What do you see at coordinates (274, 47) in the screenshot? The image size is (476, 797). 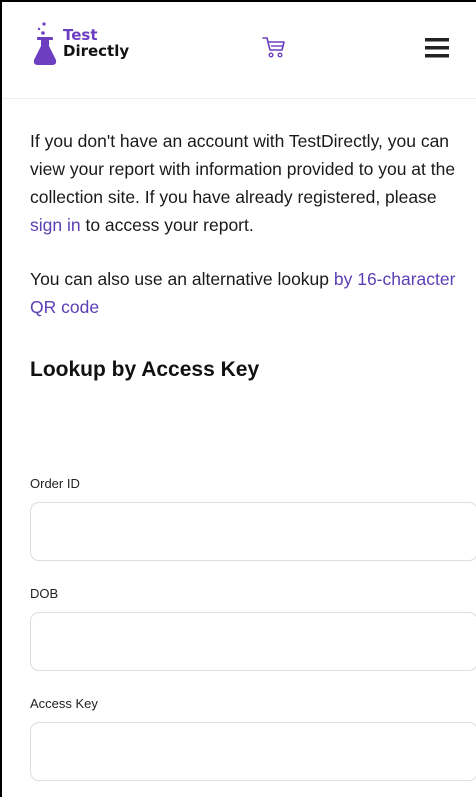 I see `cart-icon` at bounding box center [274, 47].